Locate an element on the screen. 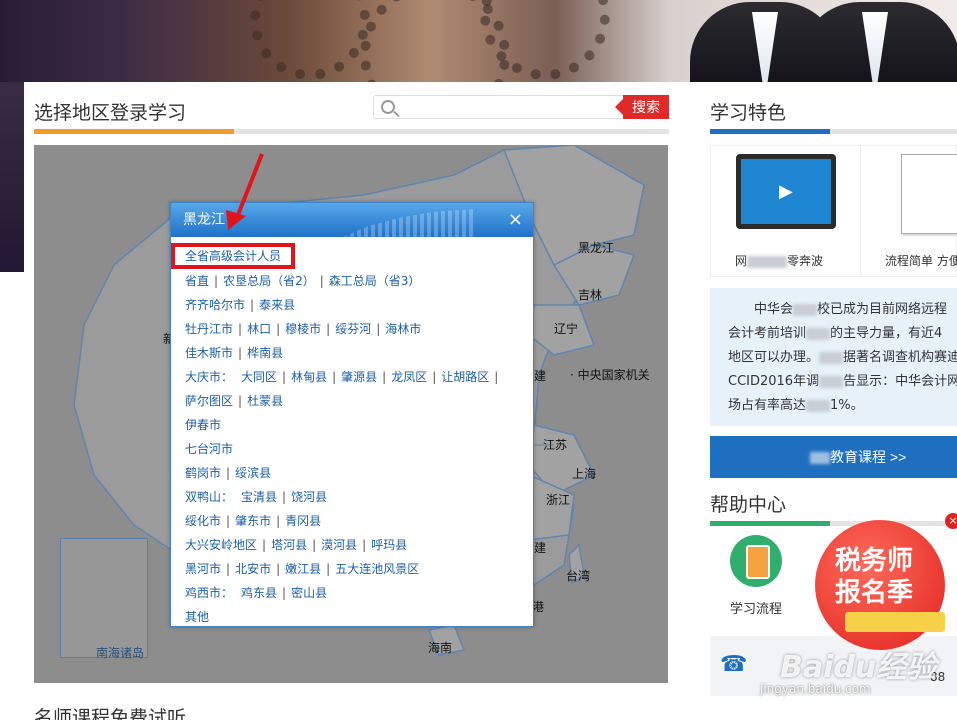 The height and width of the screenshot is (720, 957). region-link: 饶河县 is located at coordinates (309, 497).